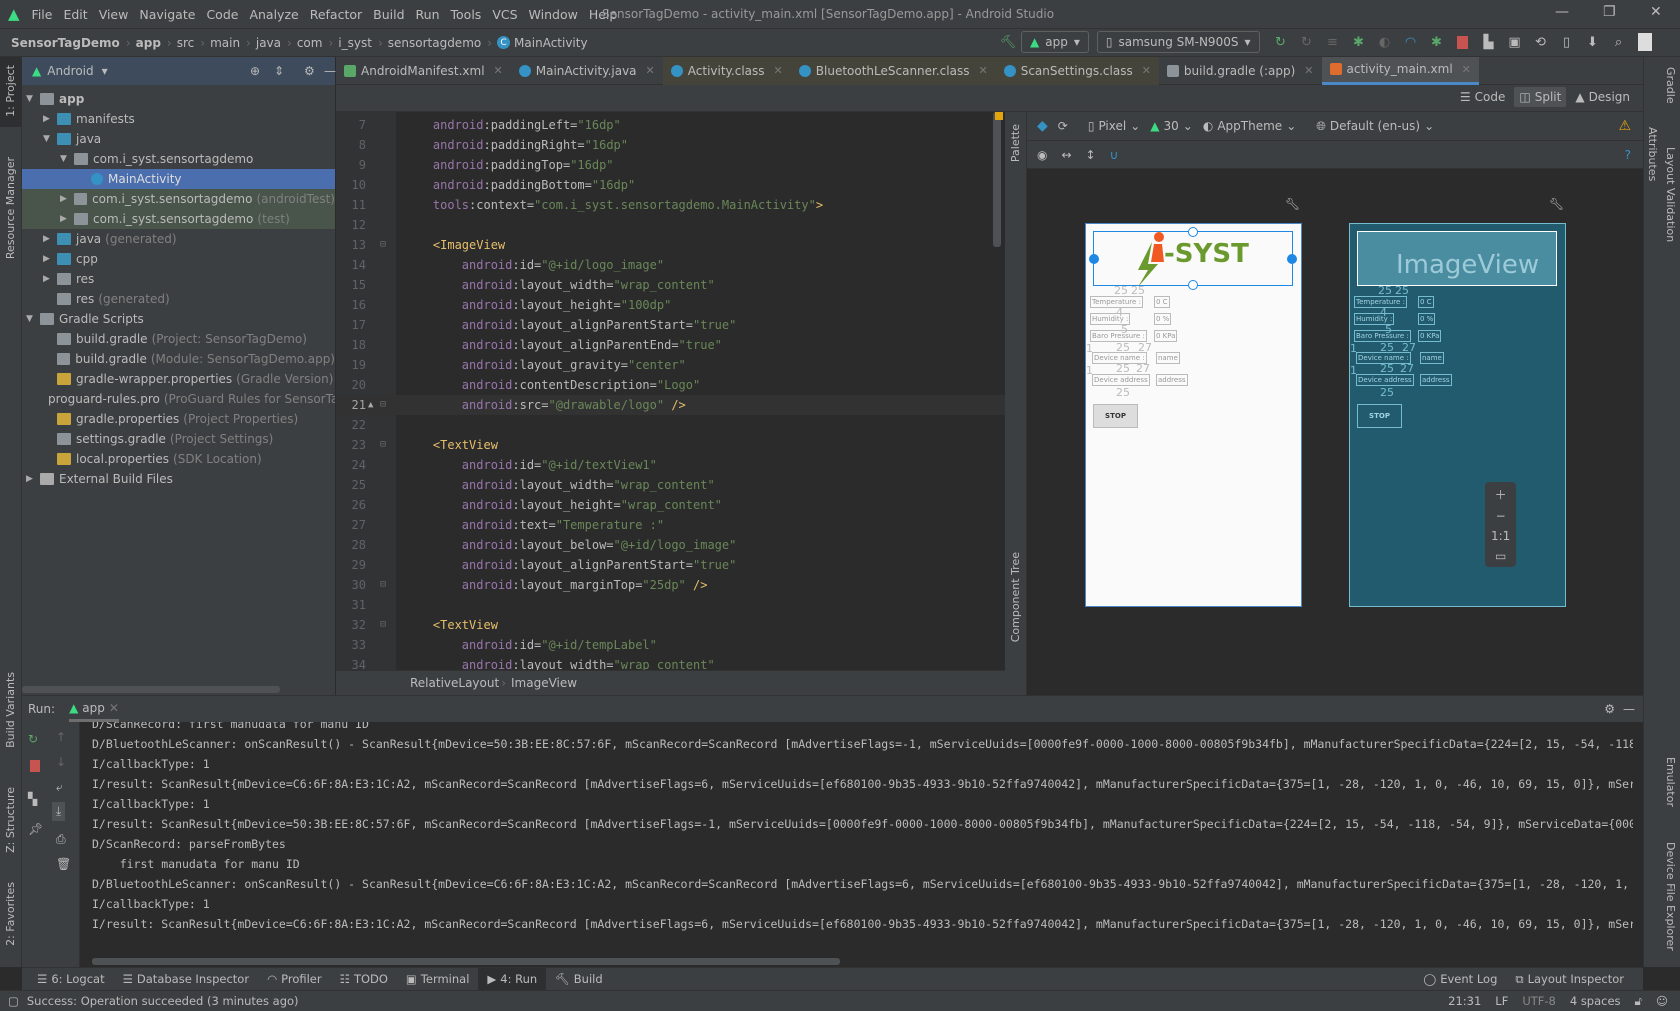 The image size is (1680, 1011). Describe the element at coordinates (59, 787) in the screenshot. I see `soft-wrap-icon: ⤶` at that location.